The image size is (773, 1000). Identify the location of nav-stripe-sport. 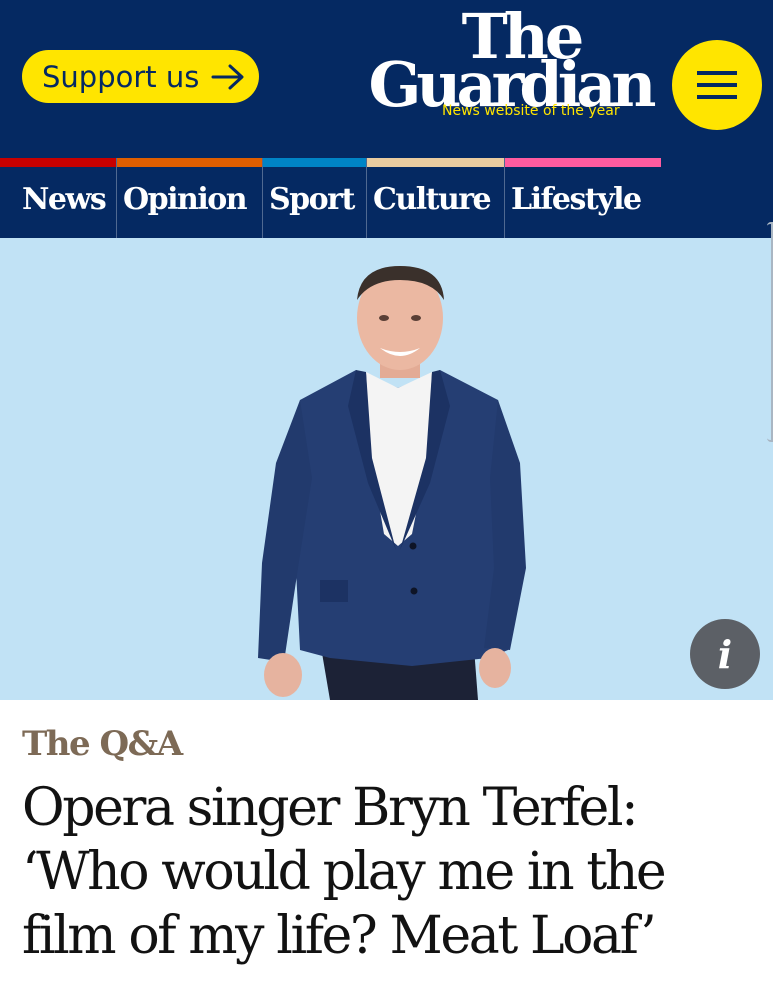
(314, 162).